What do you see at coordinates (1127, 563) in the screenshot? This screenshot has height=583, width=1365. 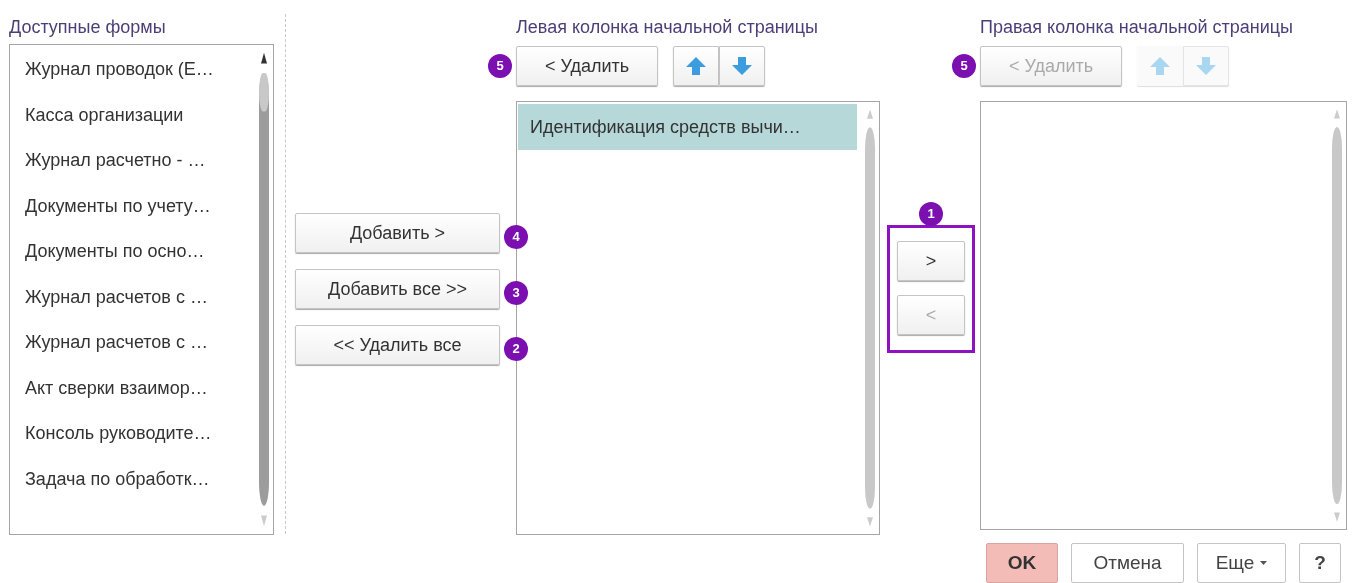 I see `dialog-button: Отмена` at bounding box center [1127, 563].